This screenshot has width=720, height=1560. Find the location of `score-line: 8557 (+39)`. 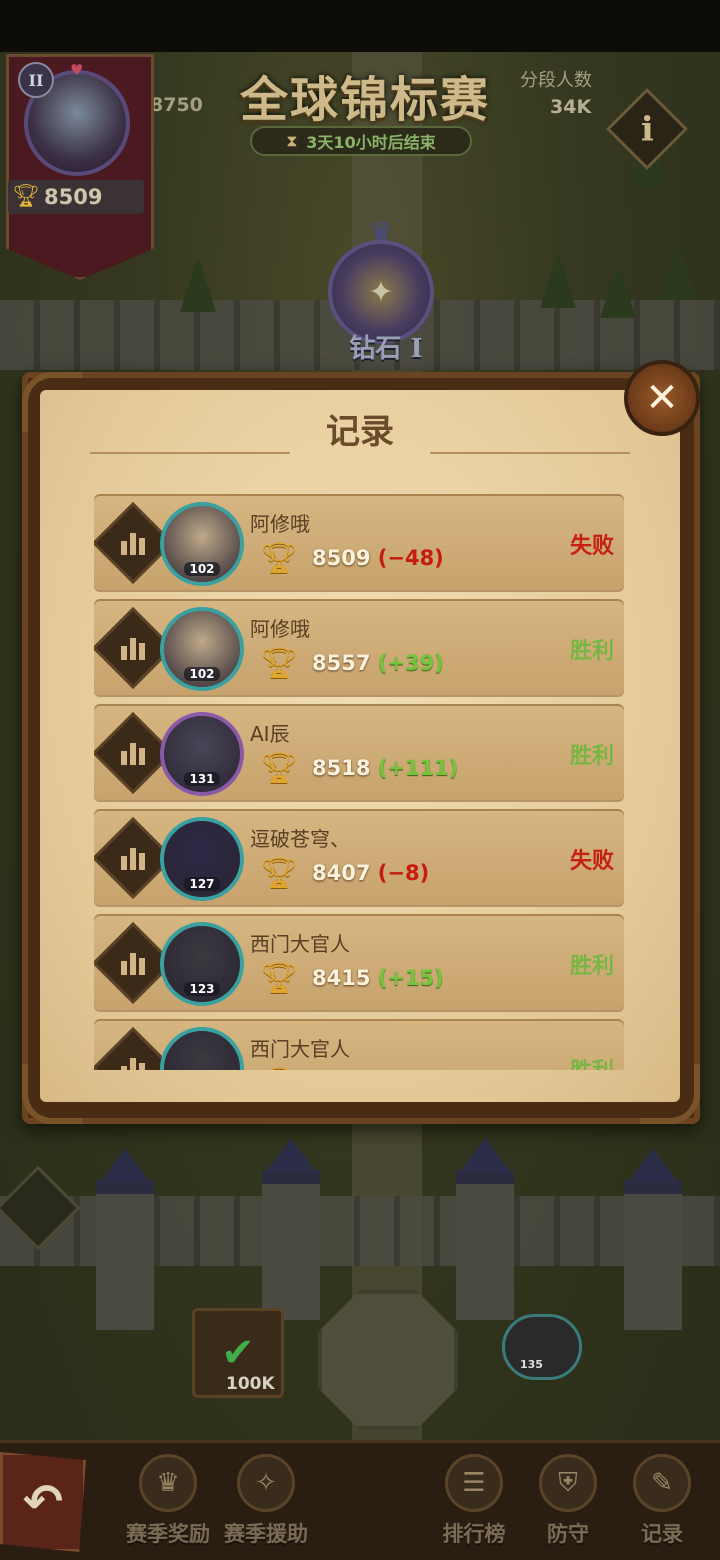

score-line: 8557 (+39) is located at coordinates (407, 666).